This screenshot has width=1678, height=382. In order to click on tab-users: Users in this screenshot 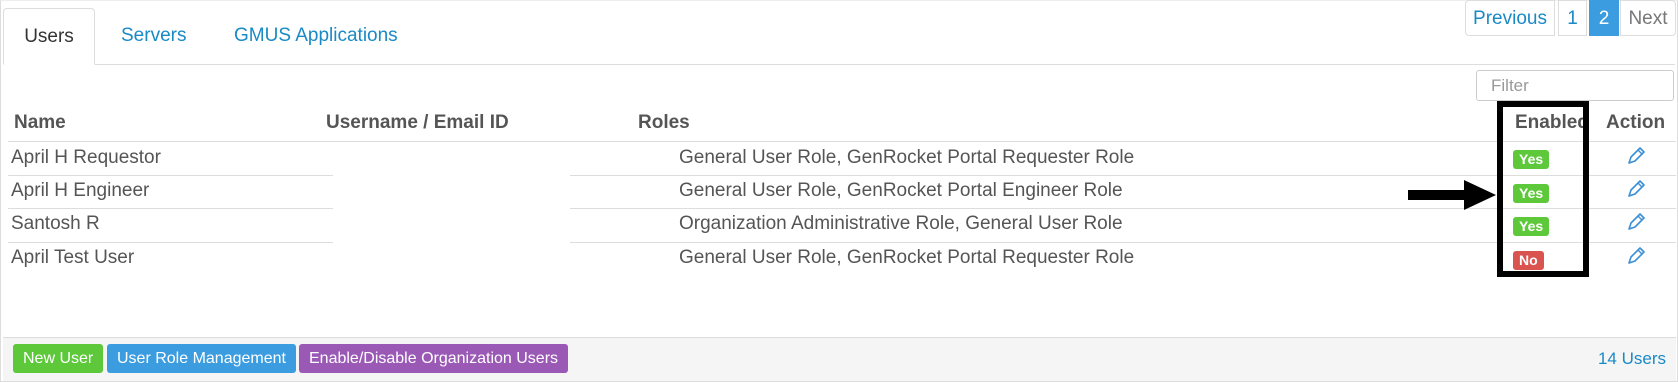, I will do `click(49, 36)`.